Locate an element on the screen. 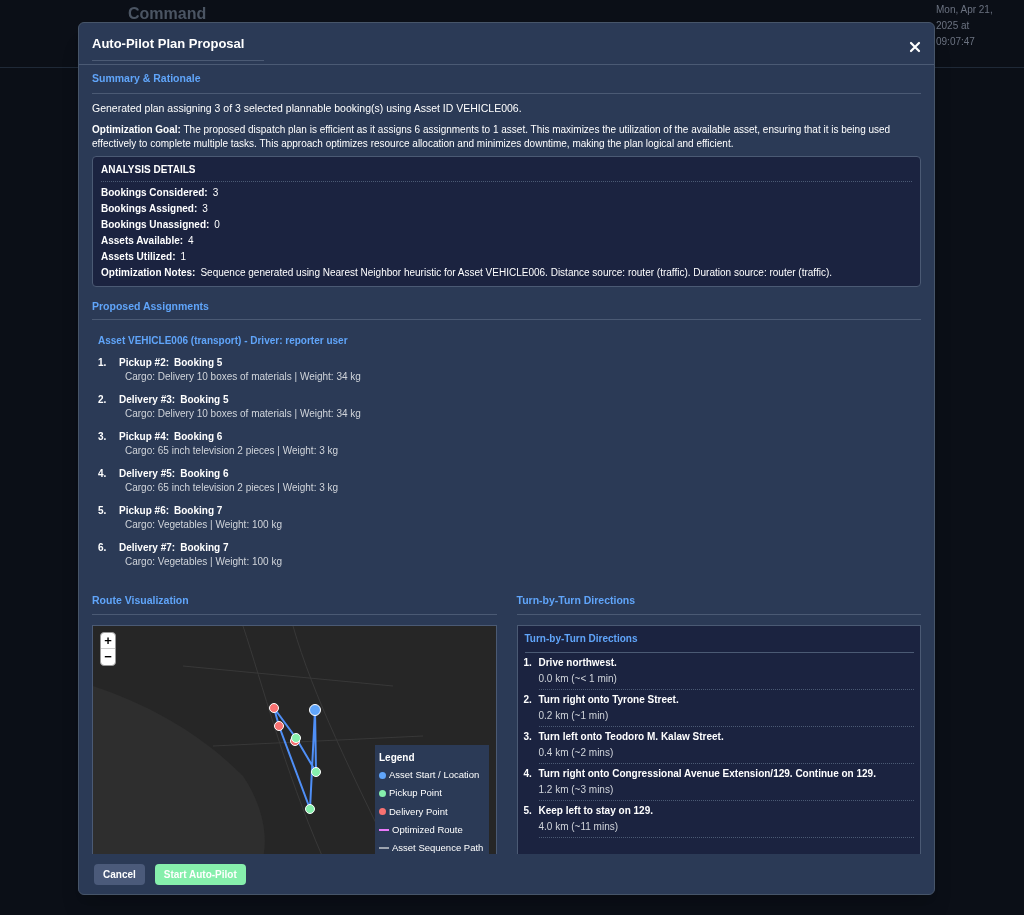  row-value: 1 is located at coordinates (183, 256).